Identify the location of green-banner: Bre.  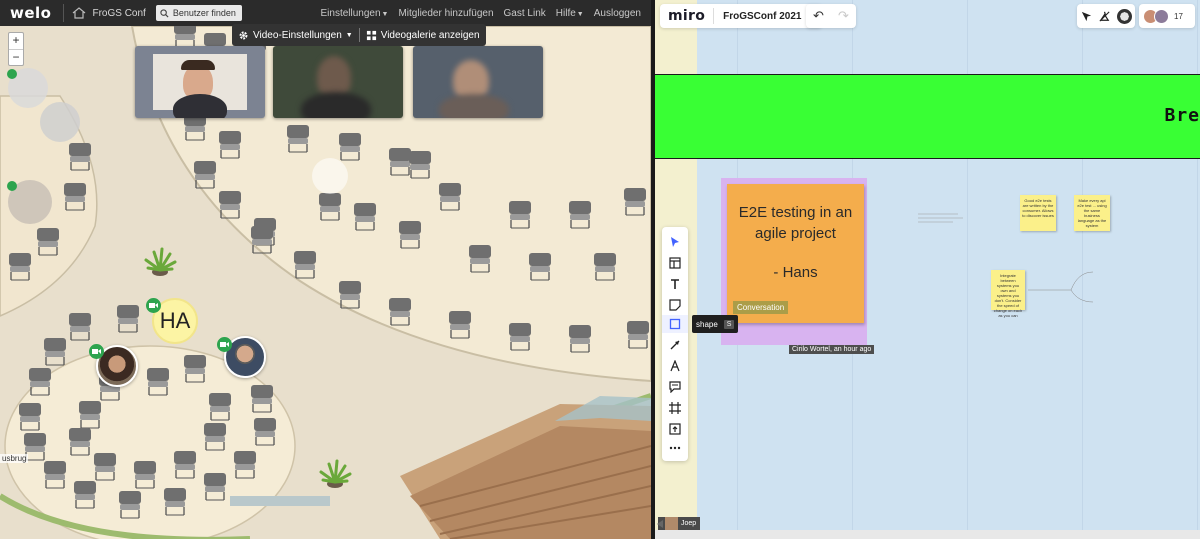
(927, 116).